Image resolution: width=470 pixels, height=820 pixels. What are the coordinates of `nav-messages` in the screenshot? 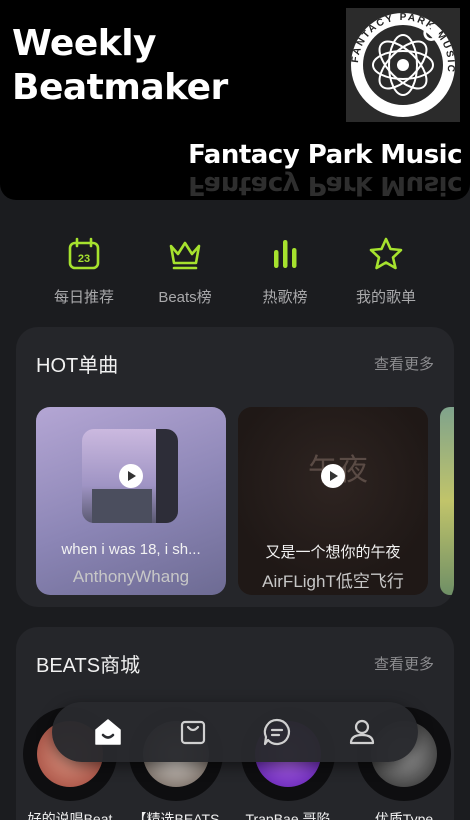 It's located at (277, 732).